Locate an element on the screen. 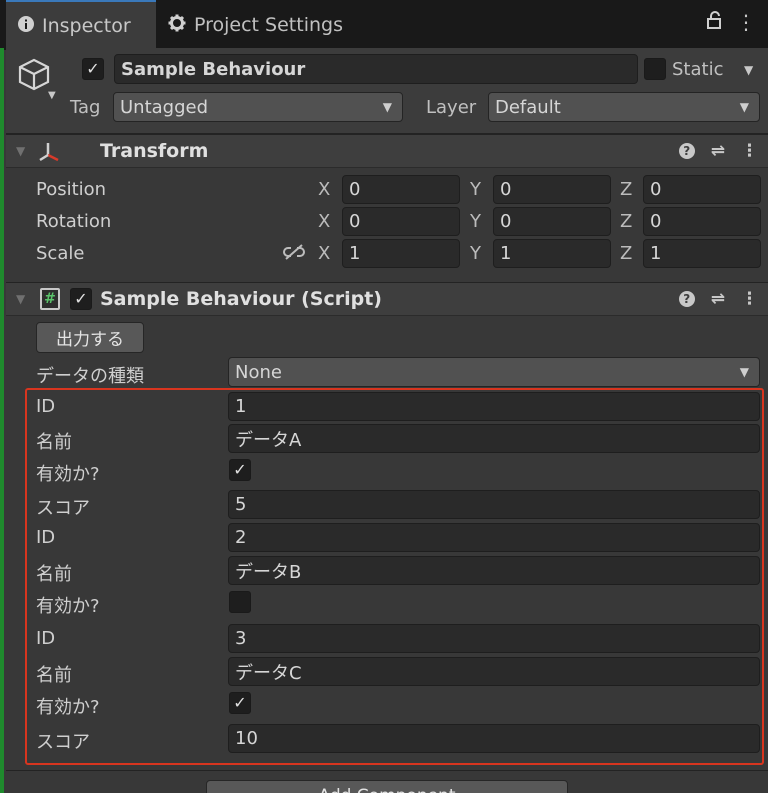 This screenshot has width=768, height=793. script-component-header: ▼ # ✓ Sample Behaviour (Script) ? ⇌ ⋮ is located at coordinates (387, 299).